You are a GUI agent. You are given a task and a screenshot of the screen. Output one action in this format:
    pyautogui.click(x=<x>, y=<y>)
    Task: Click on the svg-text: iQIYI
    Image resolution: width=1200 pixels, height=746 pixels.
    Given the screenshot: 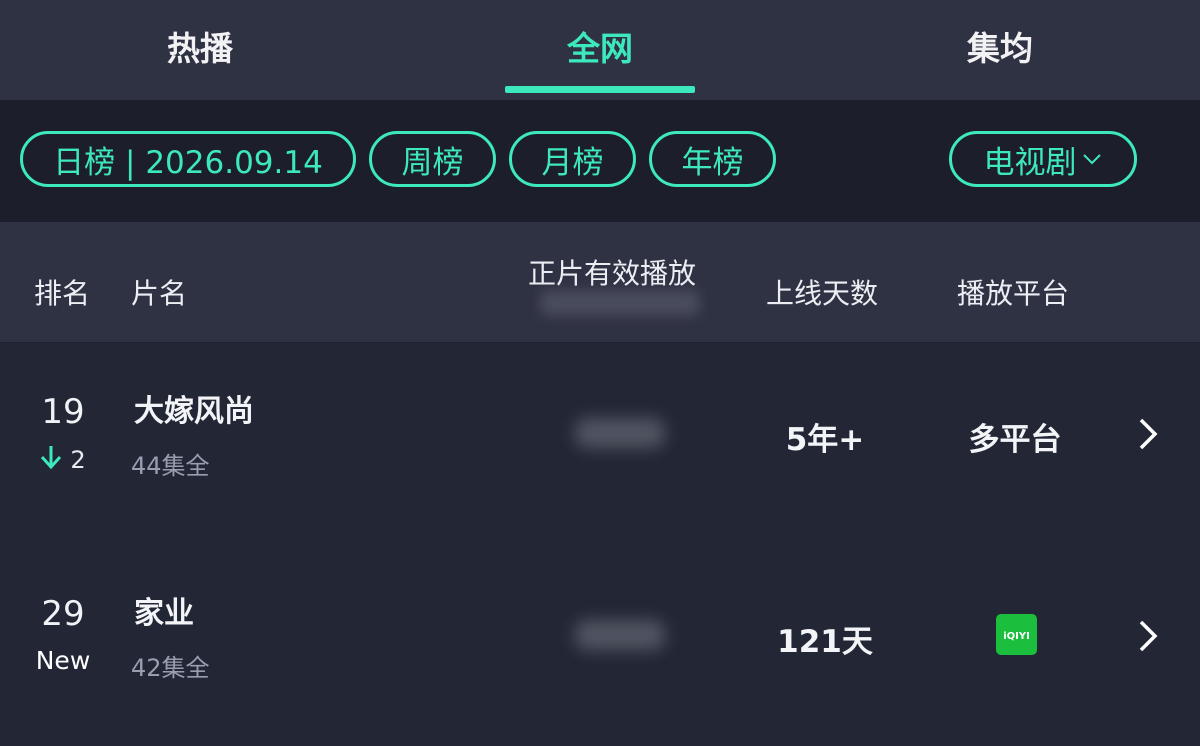 What is the action you would take?
    pyautogui.click(x=1016, y=636)
    